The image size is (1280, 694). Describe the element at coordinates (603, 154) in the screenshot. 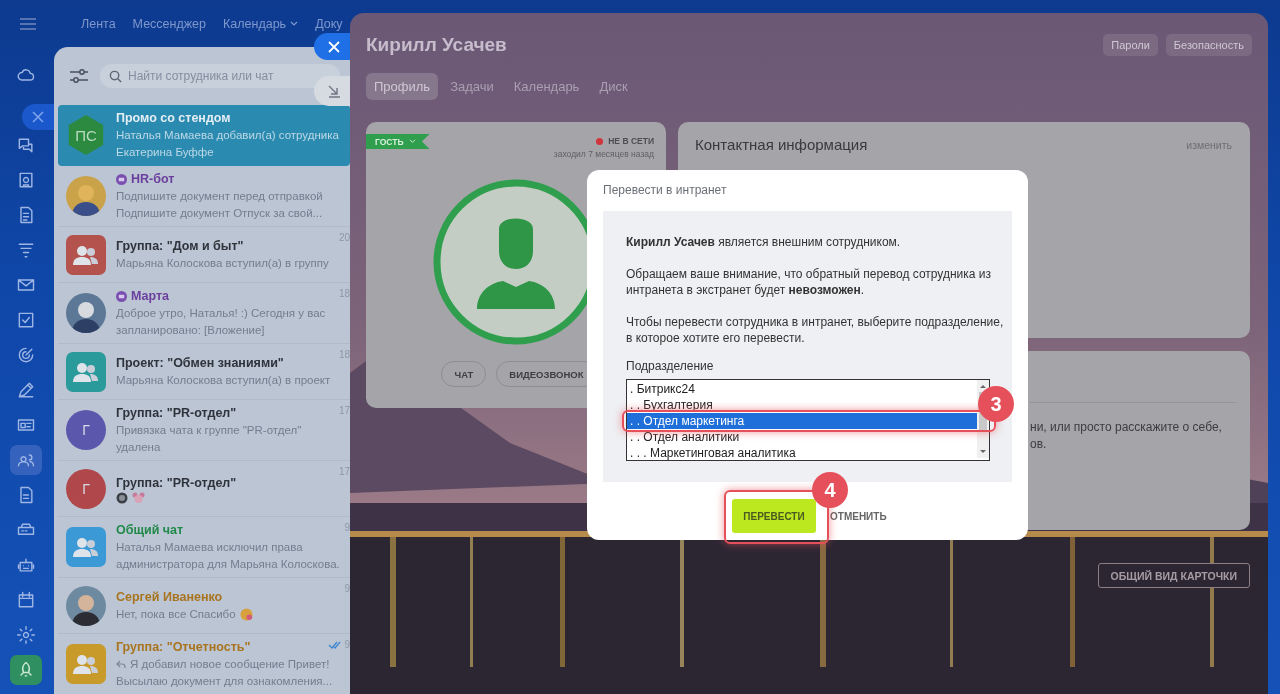

I see `last-seen: заходил 7 месяцев назад` at that location.